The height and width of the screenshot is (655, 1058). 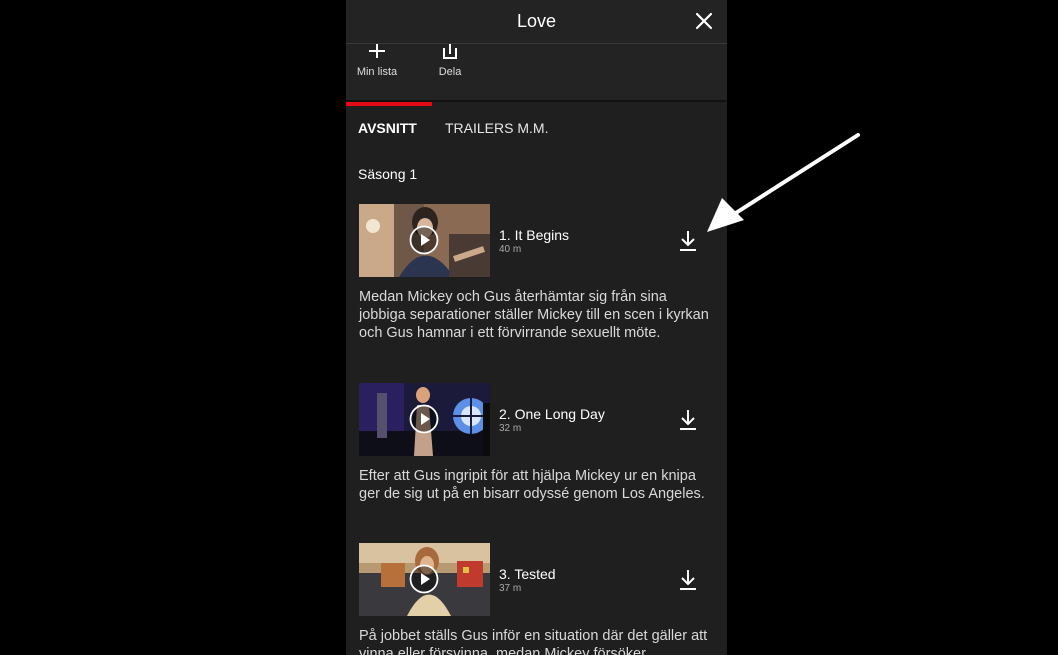 What do you see at coordinates (510, 588) in the screenshot?
I see `episode-duration: 37 m` at bounding box center [510, 588].